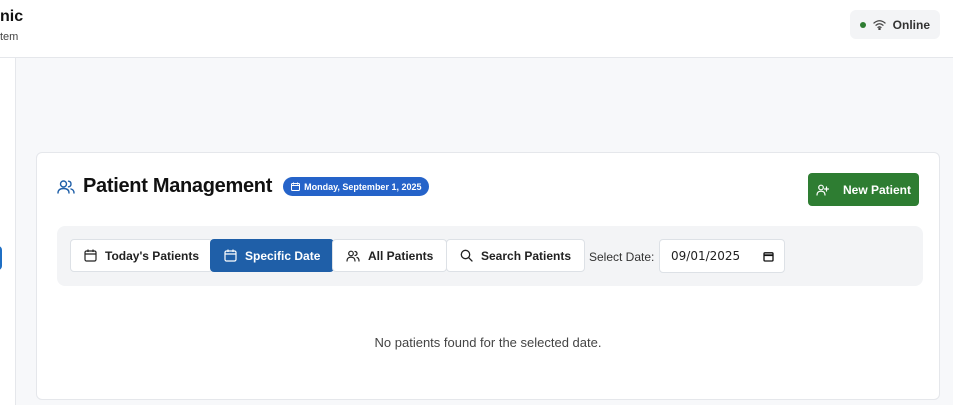 The height and width of the screenshot is (405, 953). I want to click on search-patients-button: Search Patients, so click(516, 255).